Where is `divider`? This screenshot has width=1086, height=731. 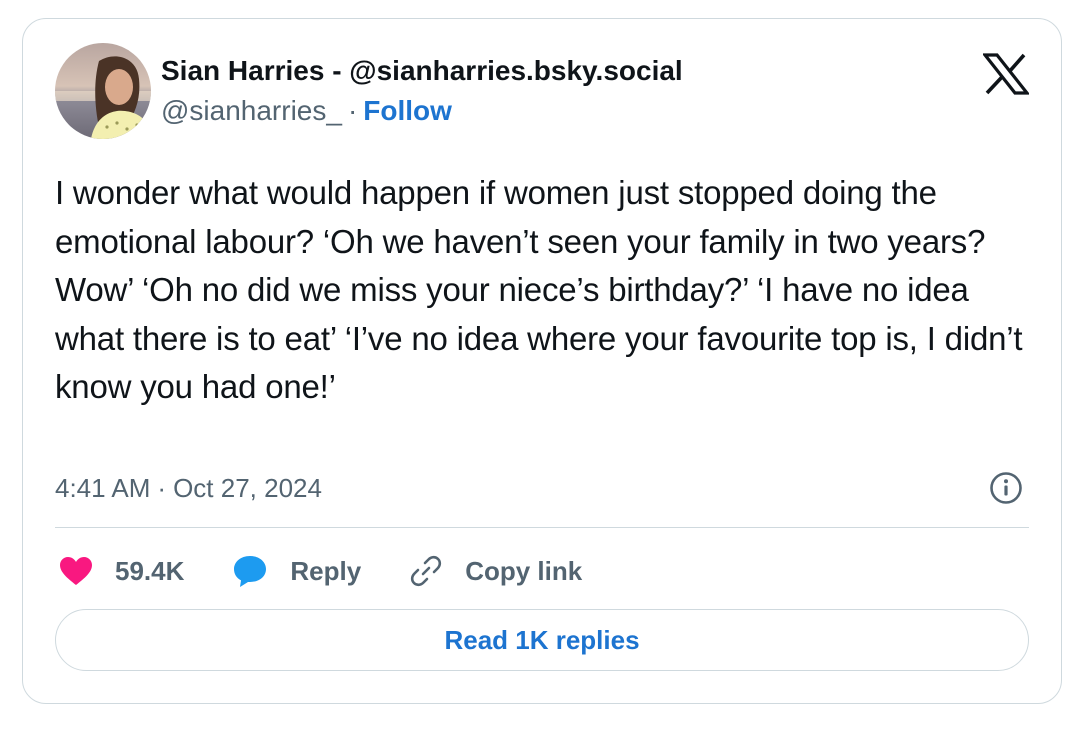 divider is located at coordinates (542, 527).